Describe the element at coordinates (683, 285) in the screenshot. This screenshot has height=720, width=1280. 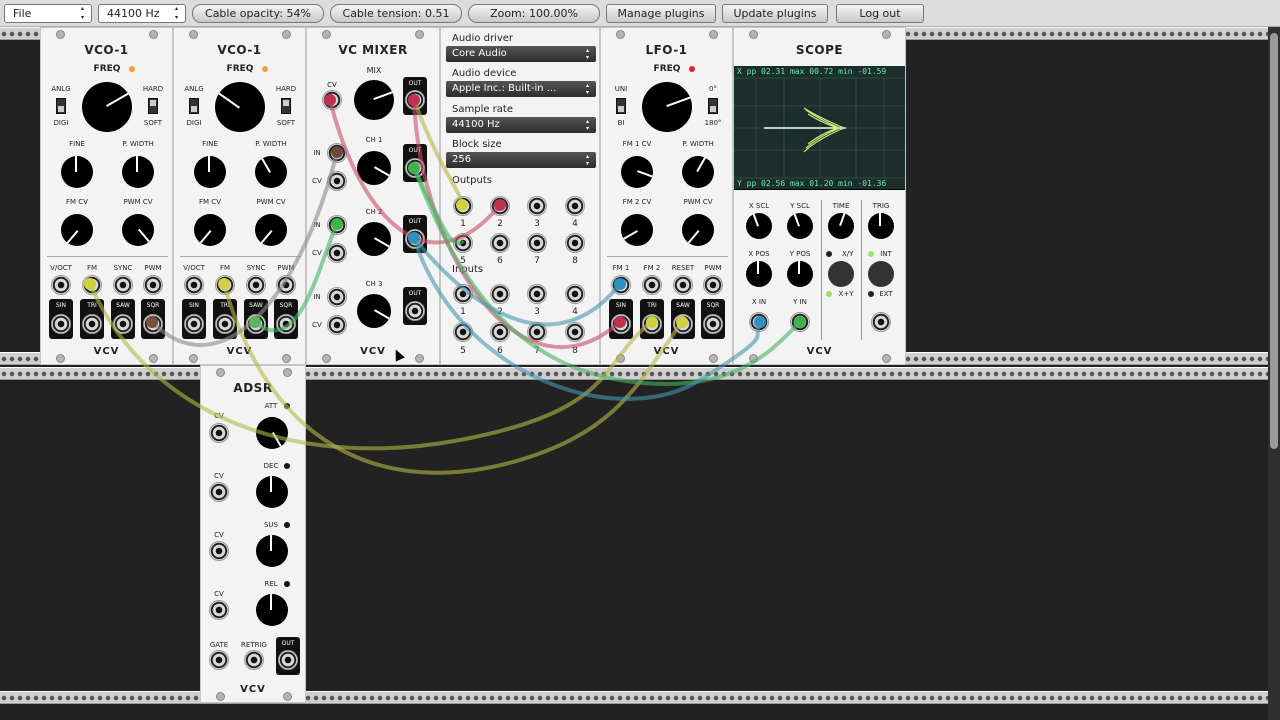
I see `reset-input-jack` at that location.